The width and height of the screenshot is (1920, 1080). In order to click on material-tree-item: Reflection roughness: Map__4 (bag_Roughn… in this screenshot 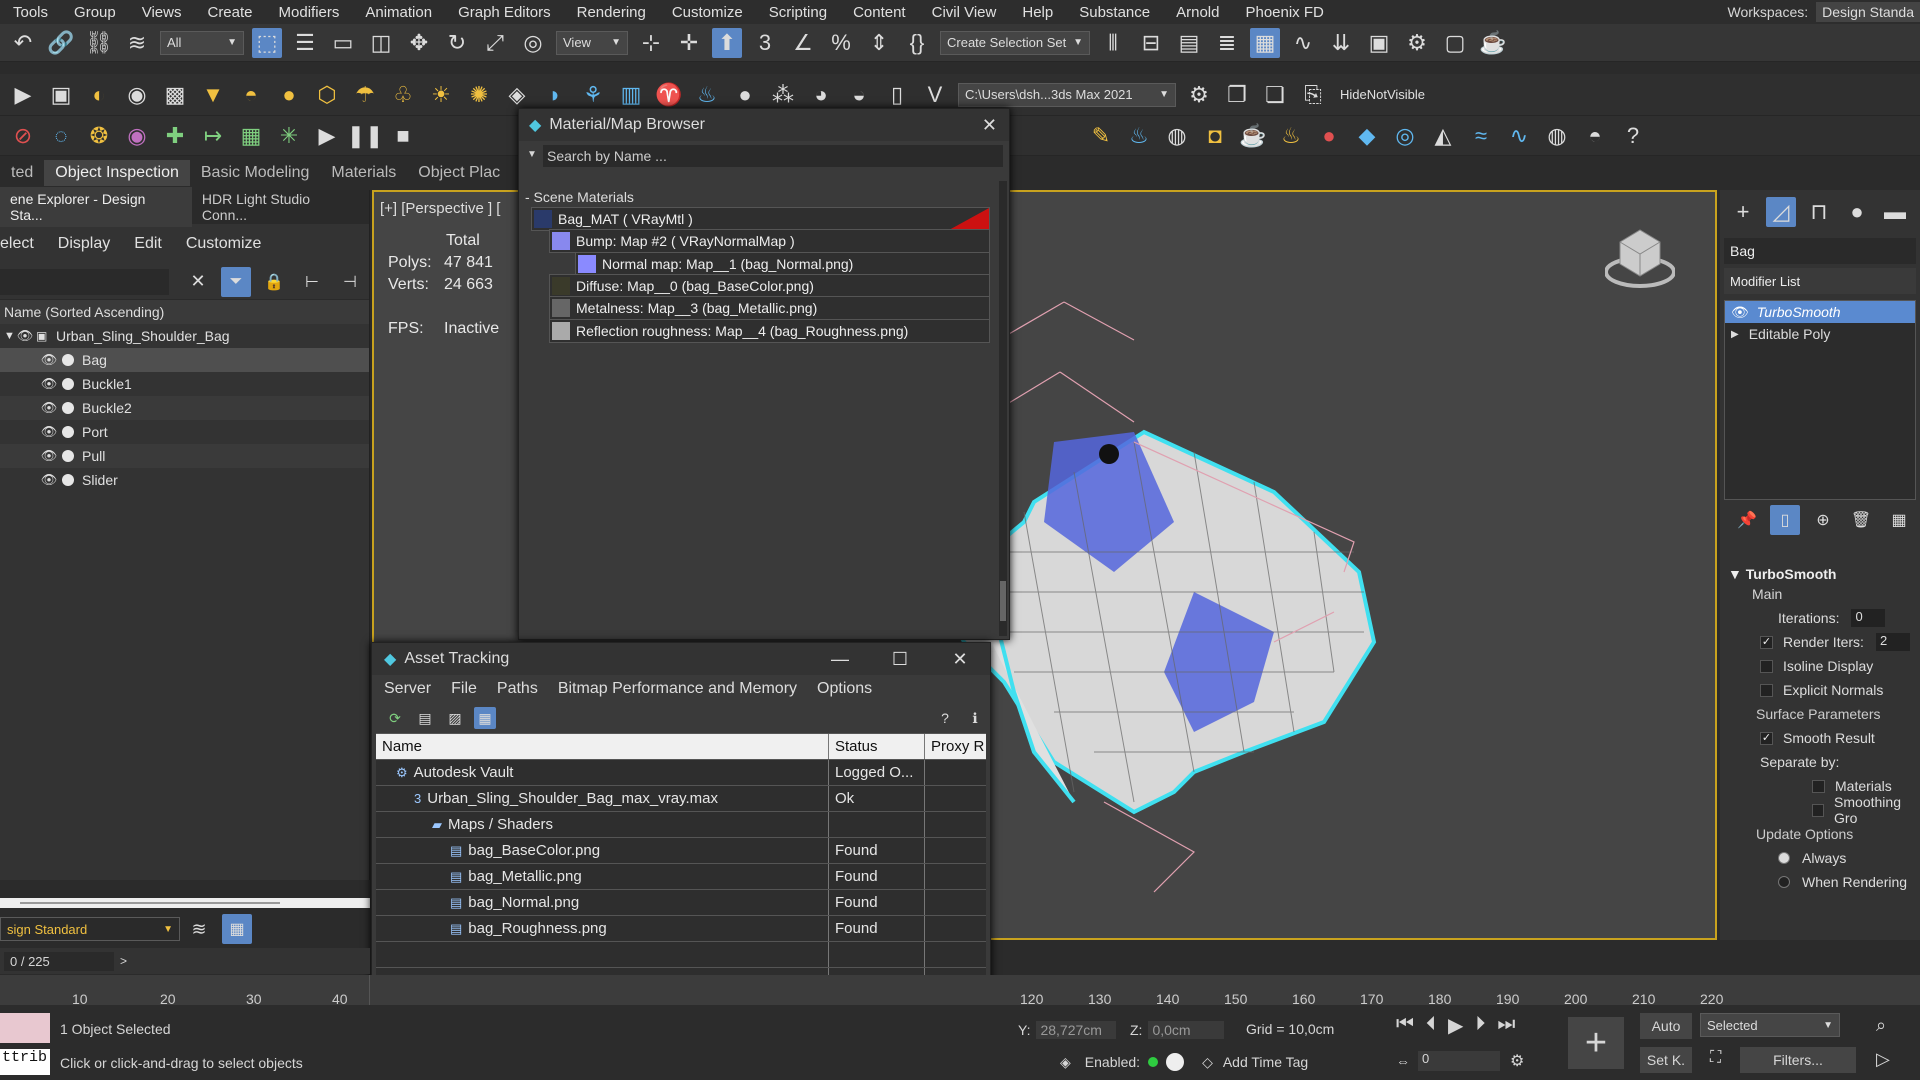, I will do `click(769, 330)`.